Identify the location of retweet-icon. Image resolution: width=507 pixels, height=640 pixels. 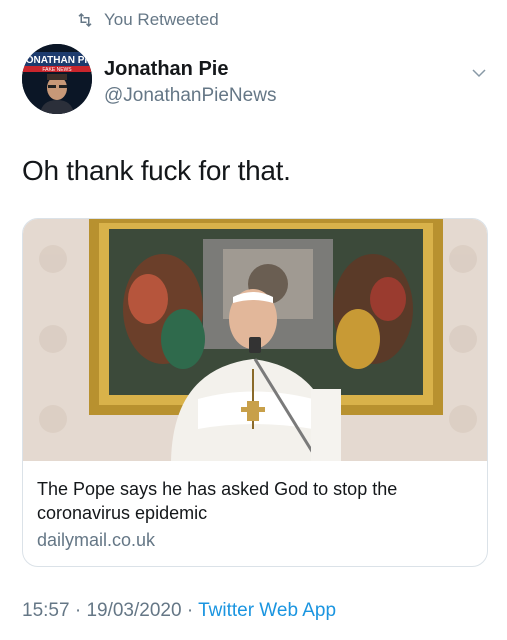
(85, 20).